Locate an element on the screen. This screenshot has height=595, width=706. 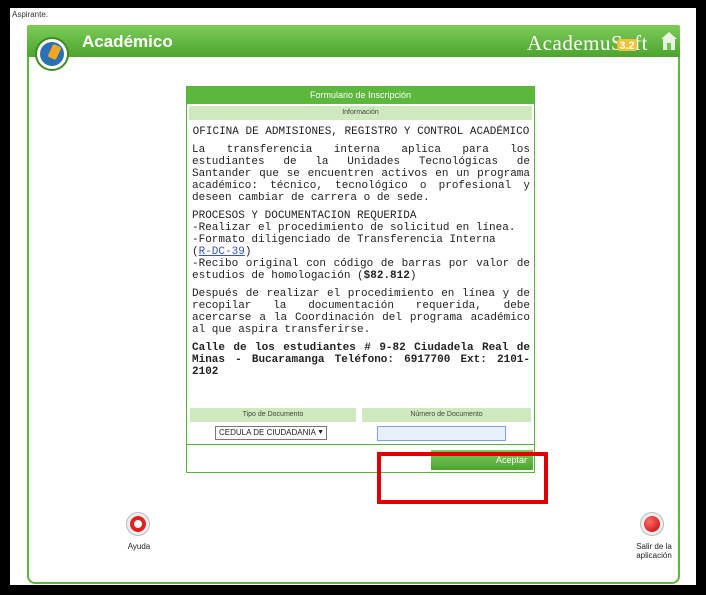
exit-label: Salir de la aplicación is located at coordinates (654, 551).